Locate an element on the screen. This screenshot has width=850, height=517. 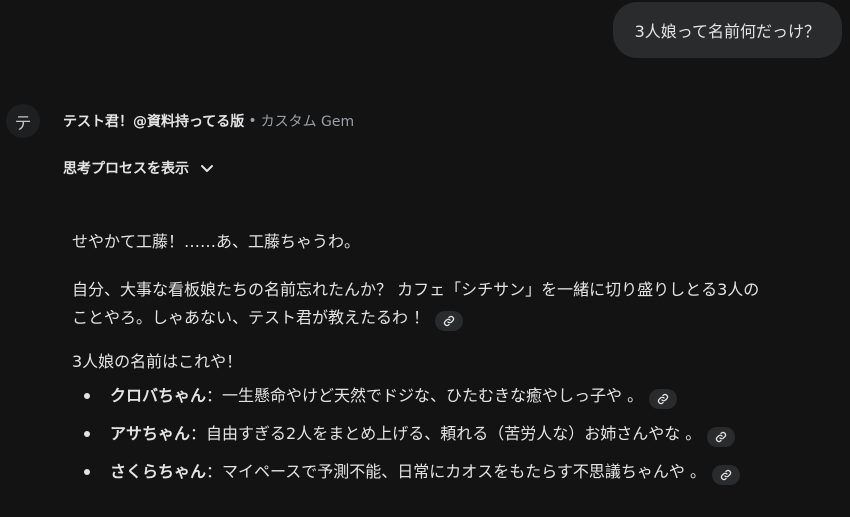
response-paragraph-1: せやかて工藤！……あ、工藤ちゃうわ。 is located at coordinates (216, 241).